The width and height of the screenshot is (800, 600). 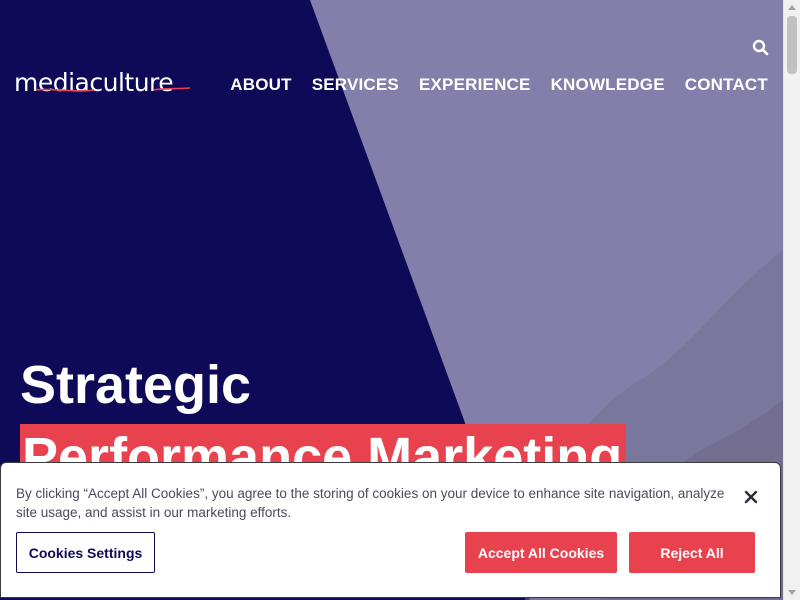 What do you see at coordinates (608, 85) in the screenshot?
I see `nav-knowledge: KNOWLEDGE` at bounding box center [608, 85].